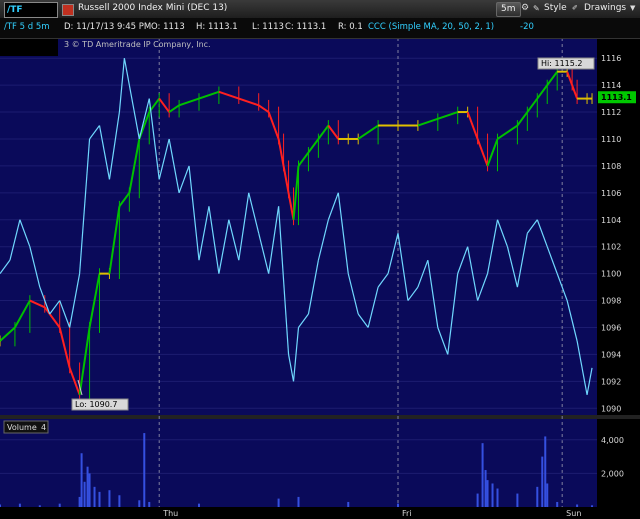 The height and width of the screenshot is (519, 640). Describe the element at coordinates (611, 301) in the screenshot. I see `y-tick-label: 1098` at that location.